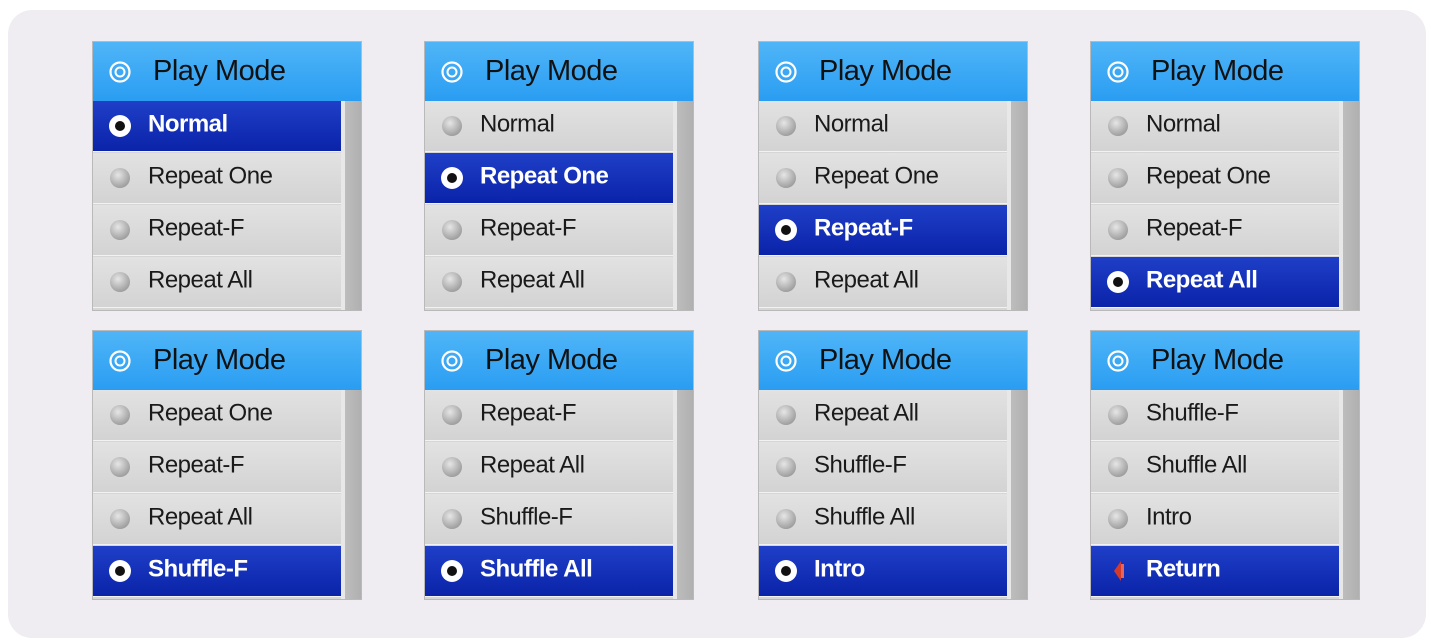 This screenshot has width=1431, height=641. What do you see at coordinates (1196, 465) in the screenshot?
I see `option-label: Shuffle All` at bounding box center [1196, 465].